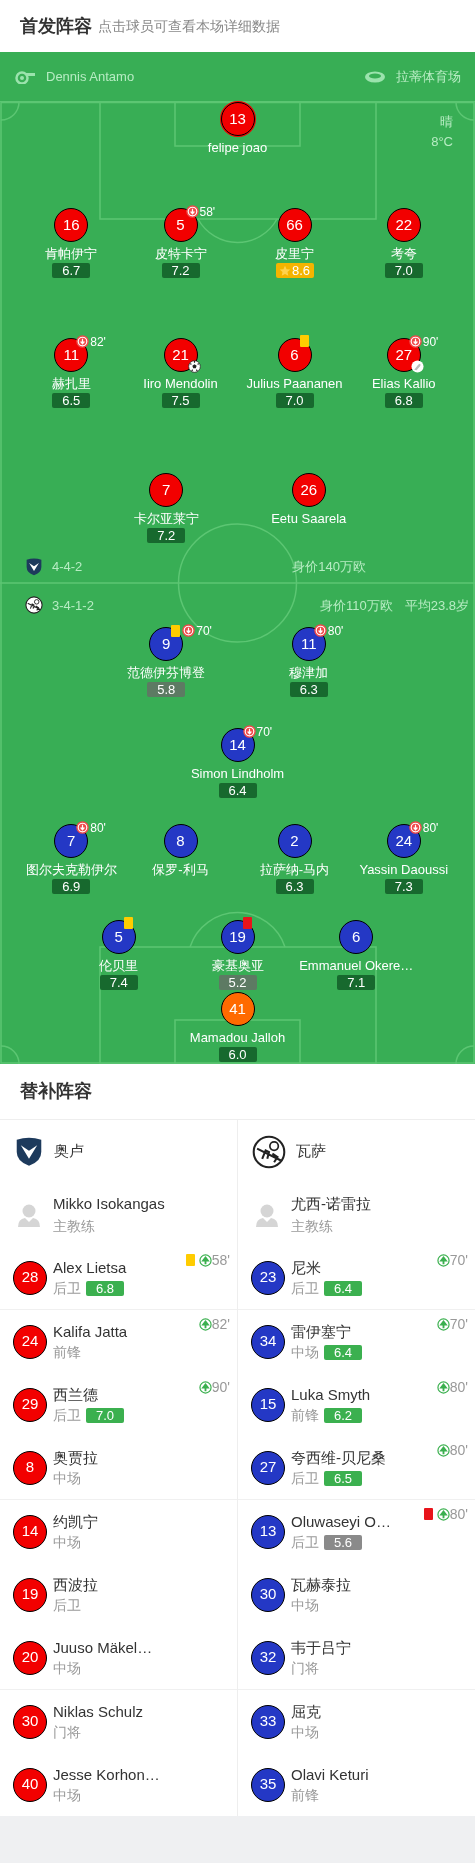  I want to click on player-name: Olavi Keturi, so click(330, 1775).